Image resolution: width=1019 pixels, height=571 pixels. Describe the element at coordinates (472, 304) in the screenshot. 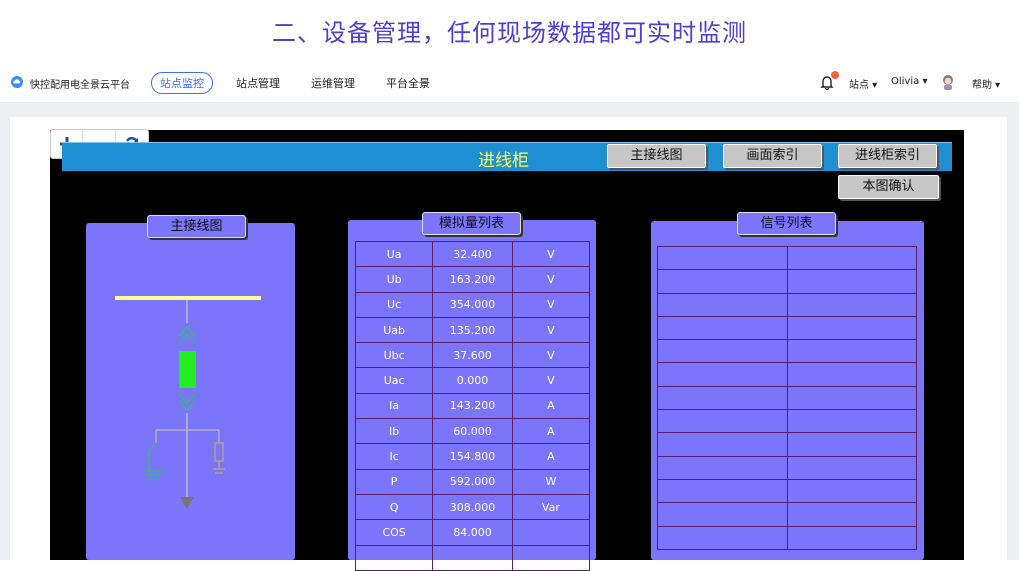

I see `table-row: Uc 354.000 V` at that location.